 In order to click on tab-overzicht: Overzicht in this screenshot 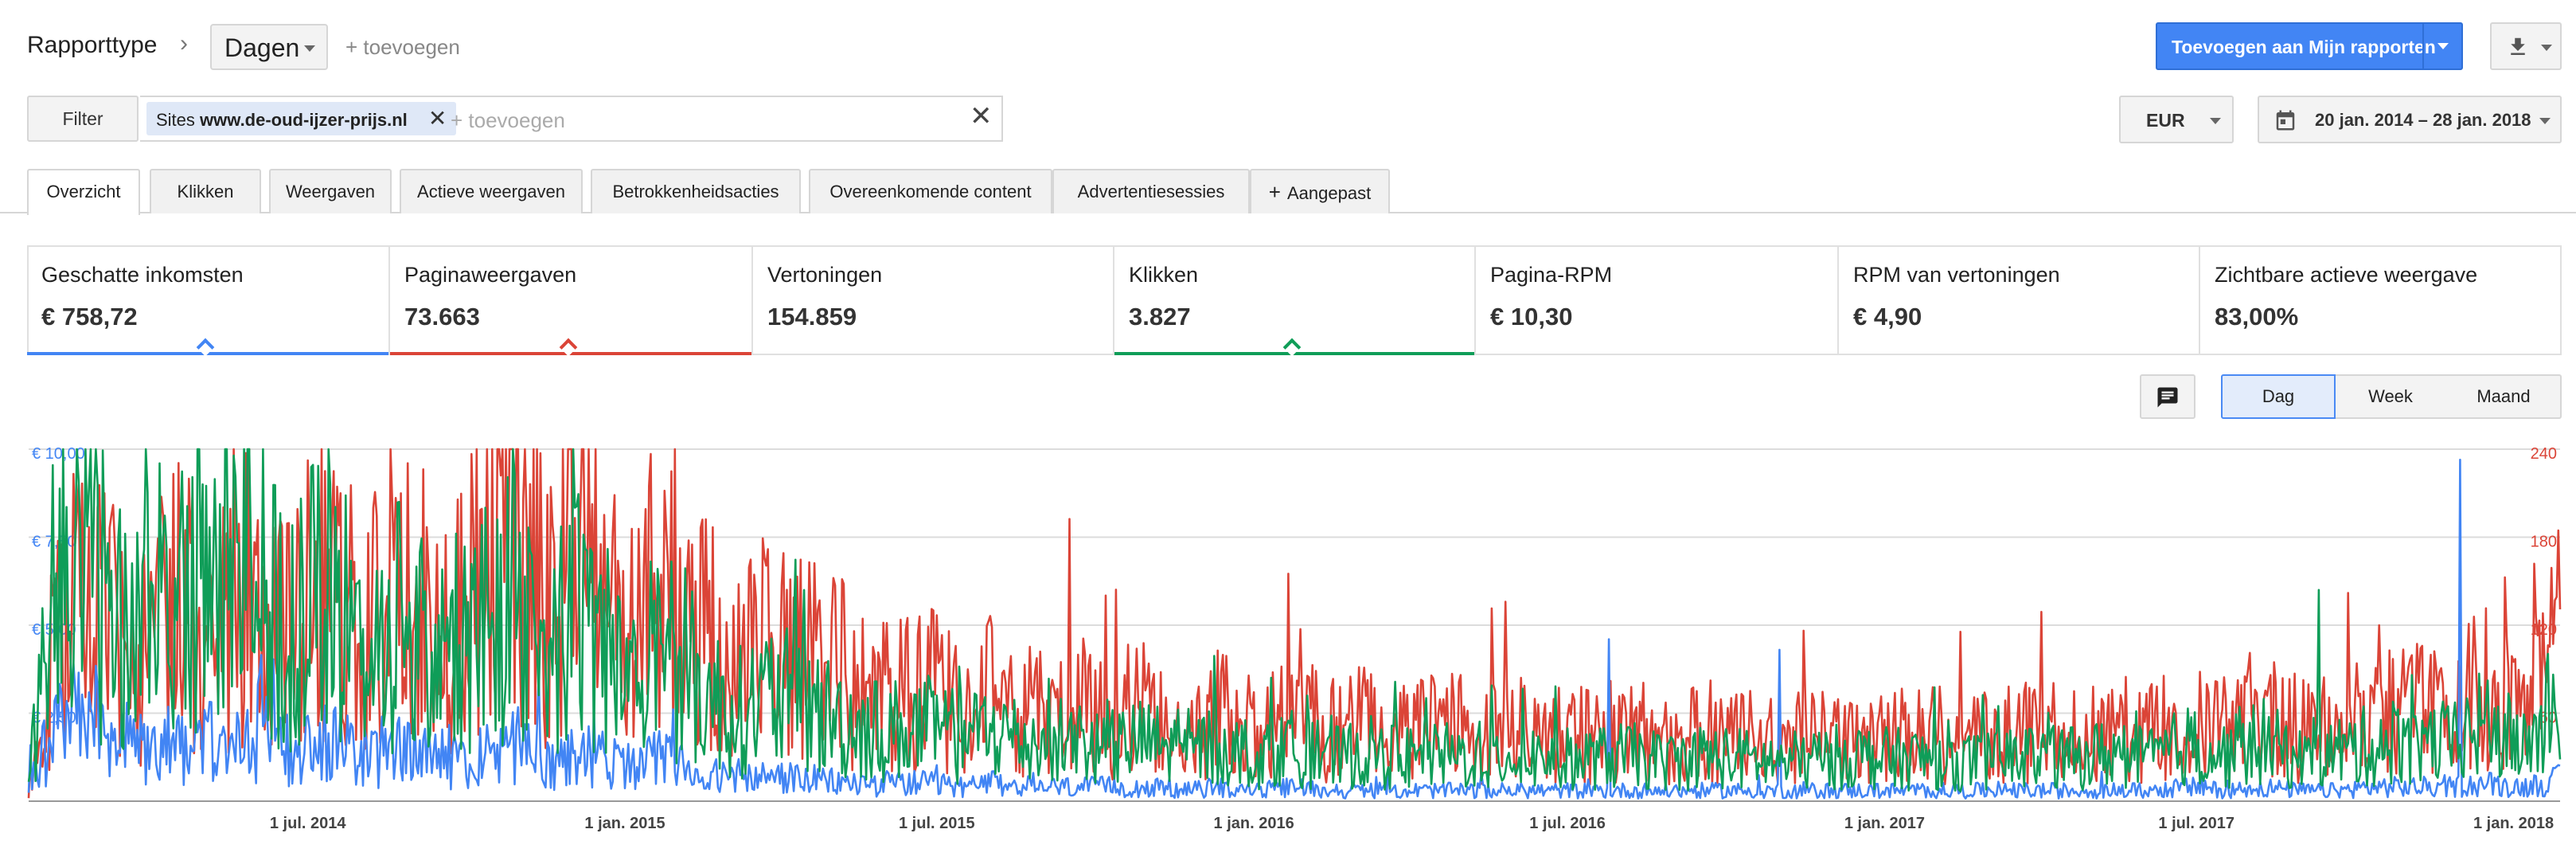, I will do `click(83, 192)`.